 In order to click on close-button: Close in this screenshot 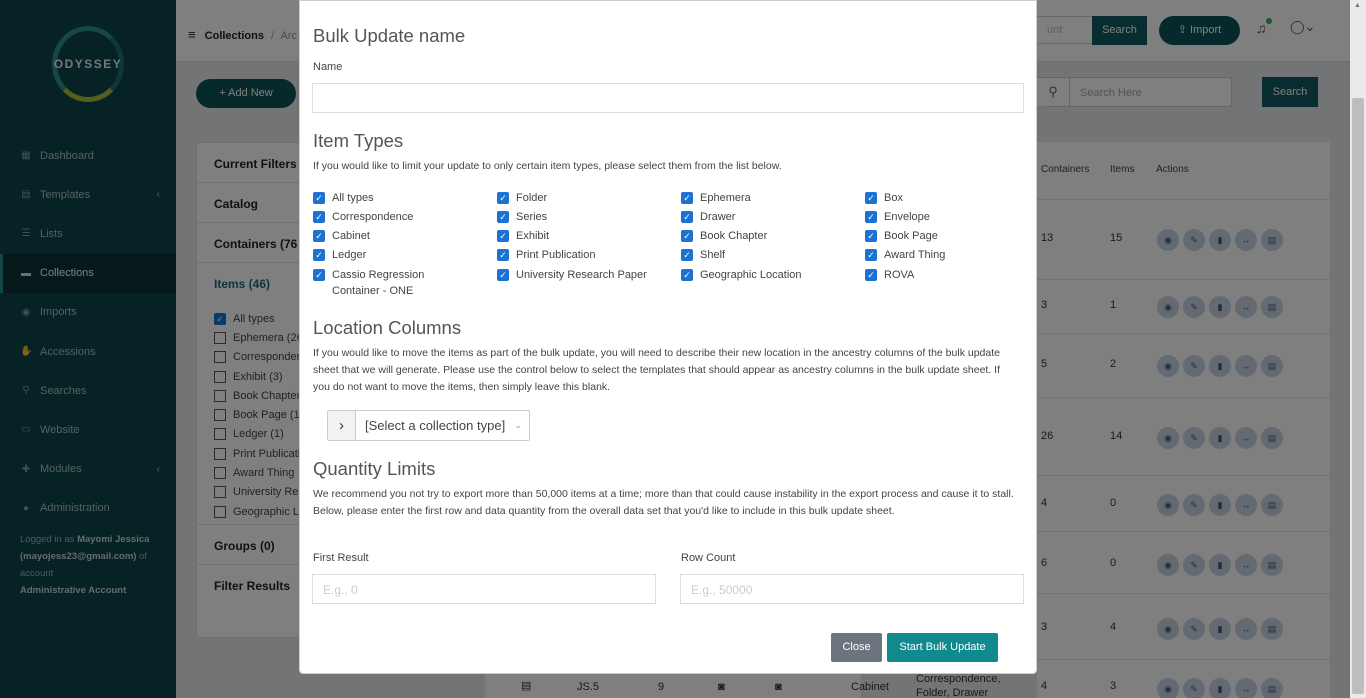, I will do `click(856, 647)`.